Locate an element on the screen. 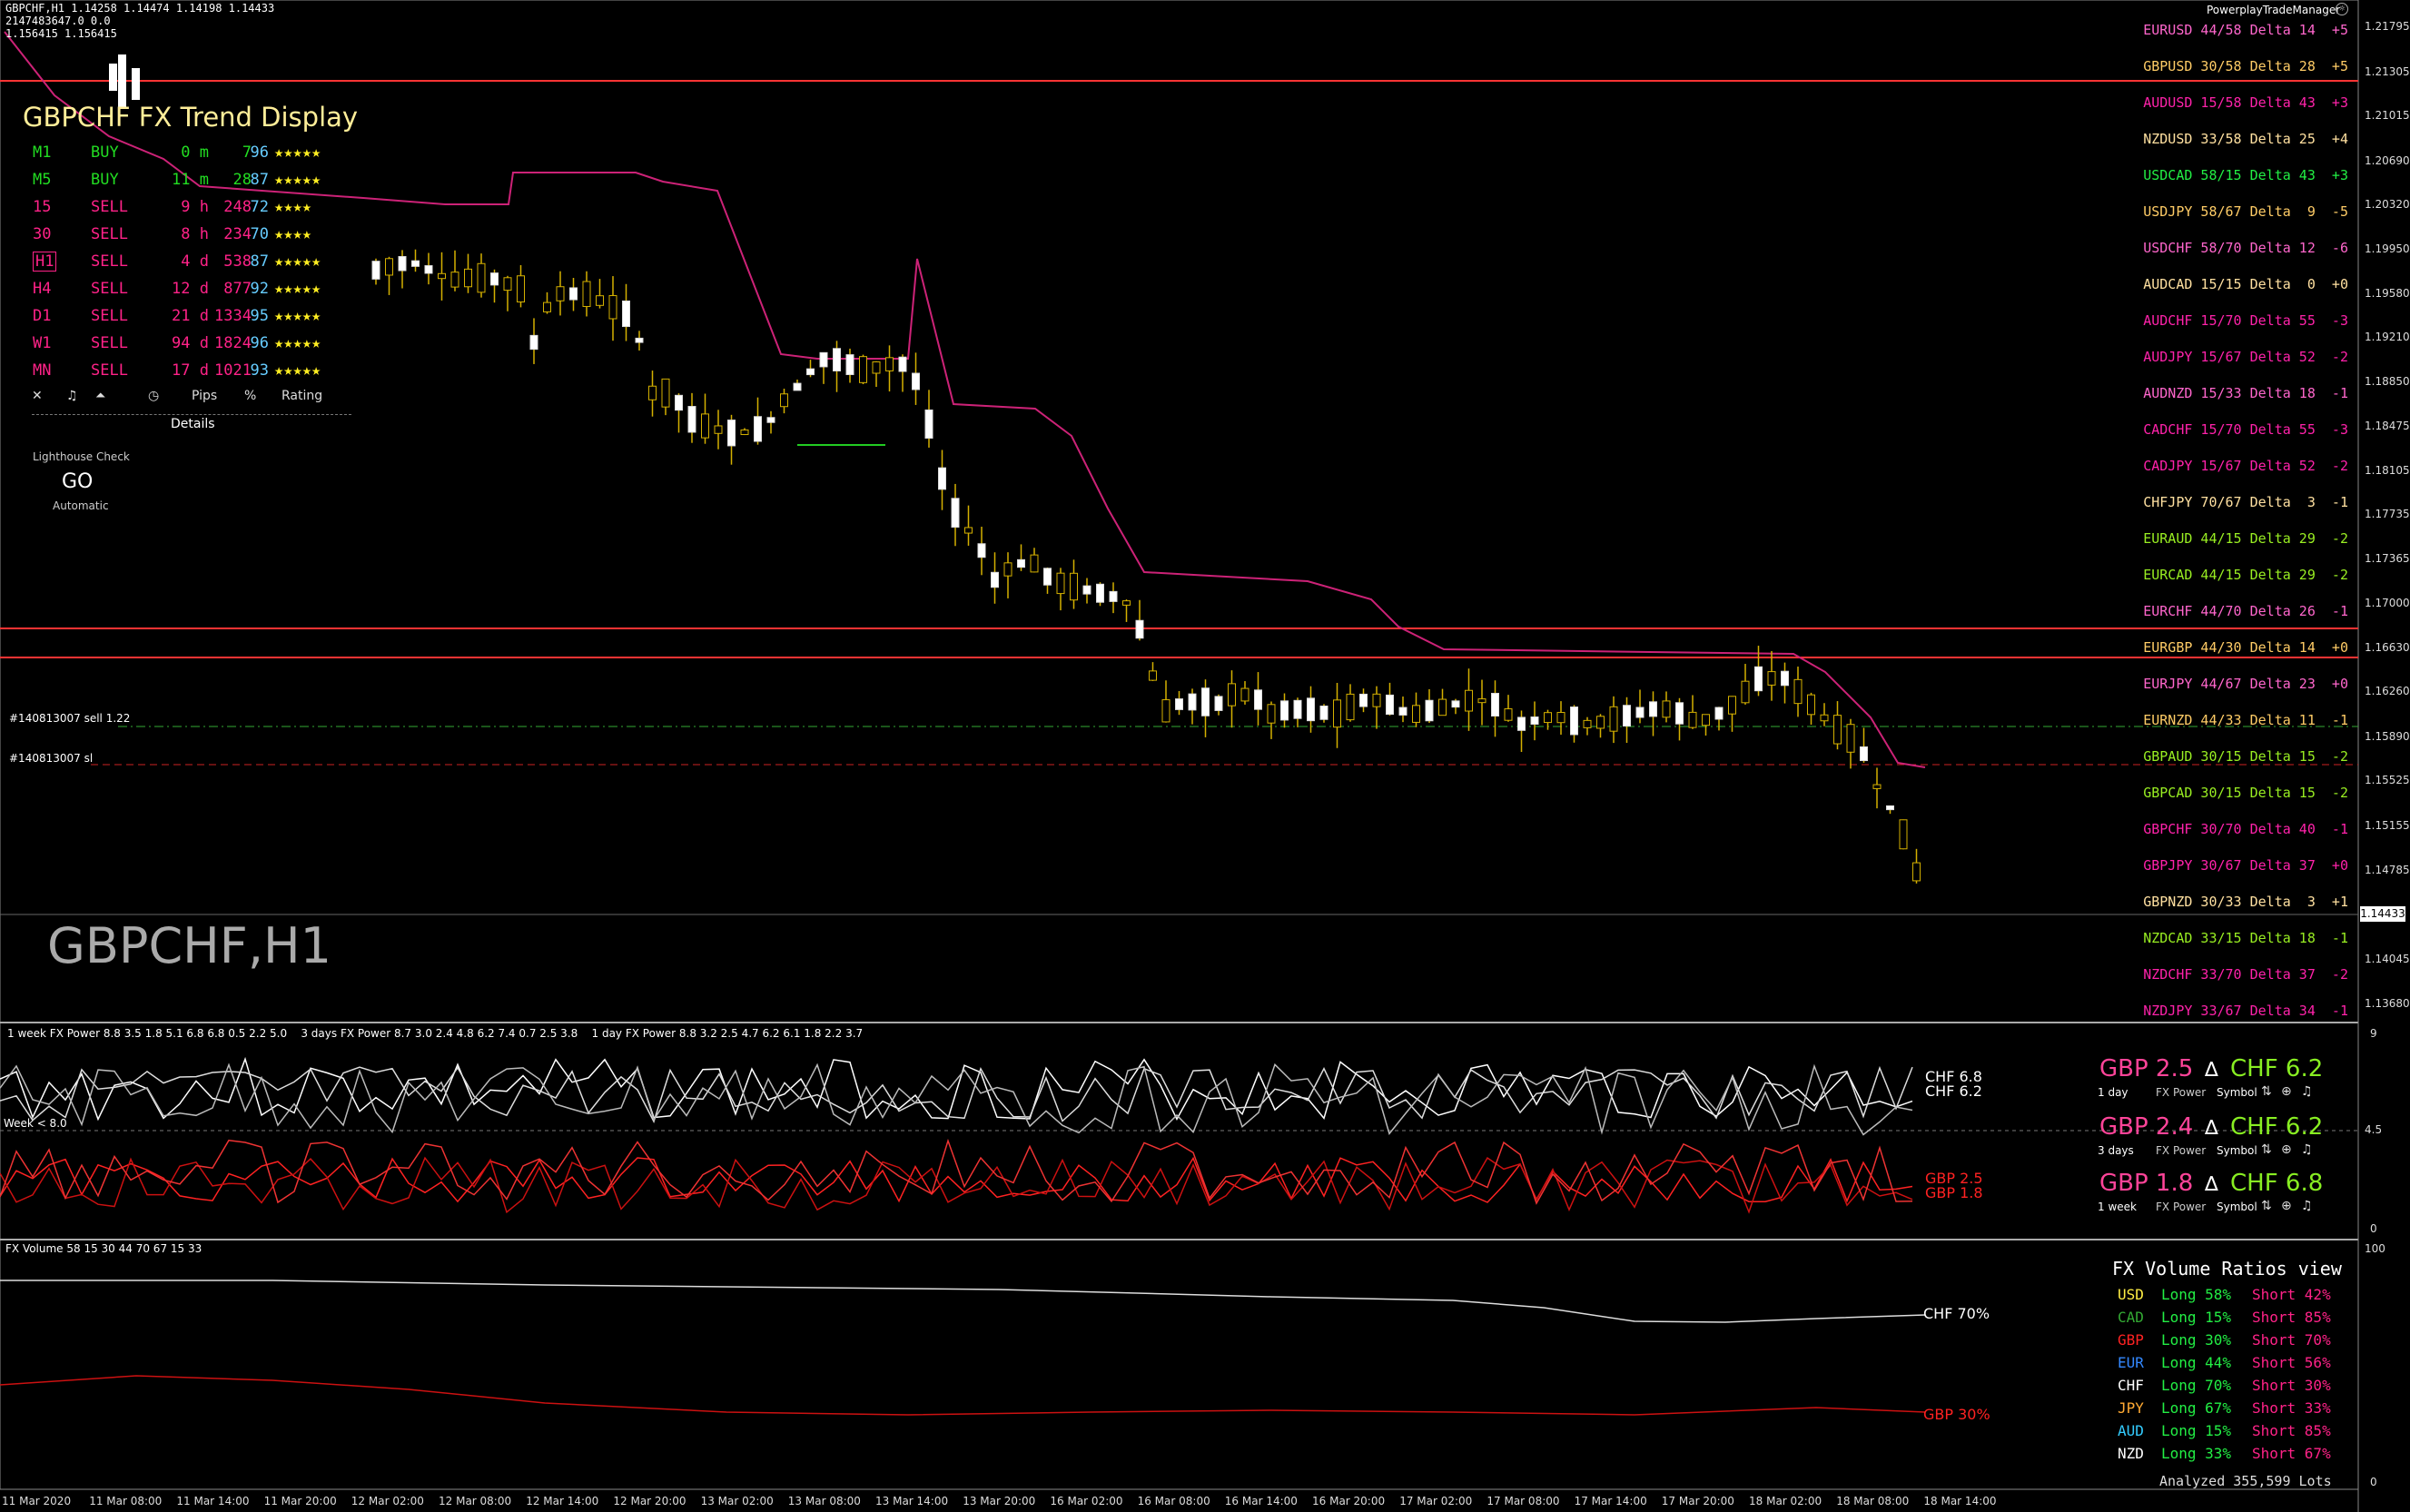 This screenshot has height=1512, width=2410. time-tick: 12 Mar 20:00 is located at coordinates (650, 1501).